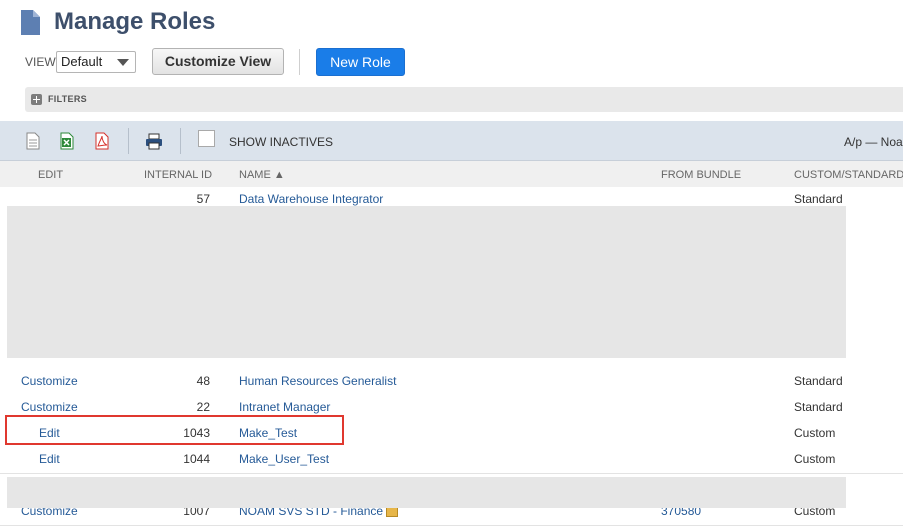  What do you see at coordinates (123, 62) in the screenshot?
I see `chevron-down-icon` at bounding box center [123, 62].